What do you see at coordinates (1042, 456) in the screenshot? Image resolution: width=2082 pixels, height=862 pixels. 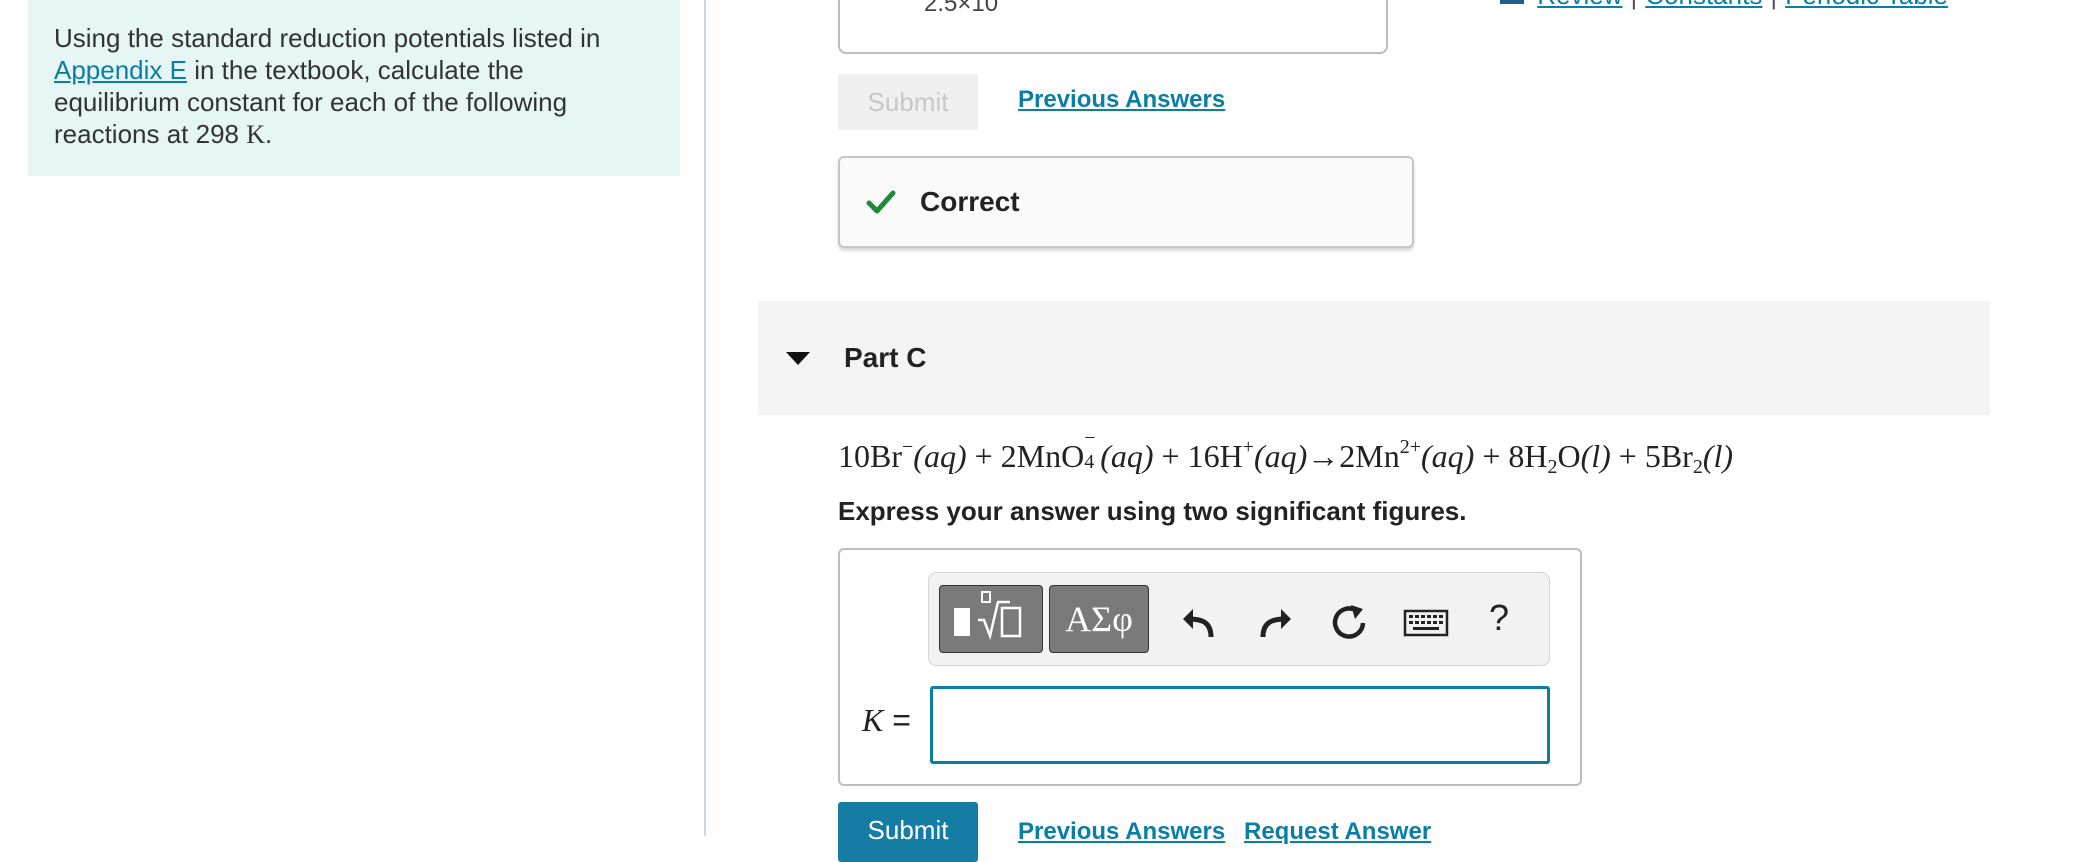 I see `eq-term: 2MnO` at bounding box center [1042, 456].